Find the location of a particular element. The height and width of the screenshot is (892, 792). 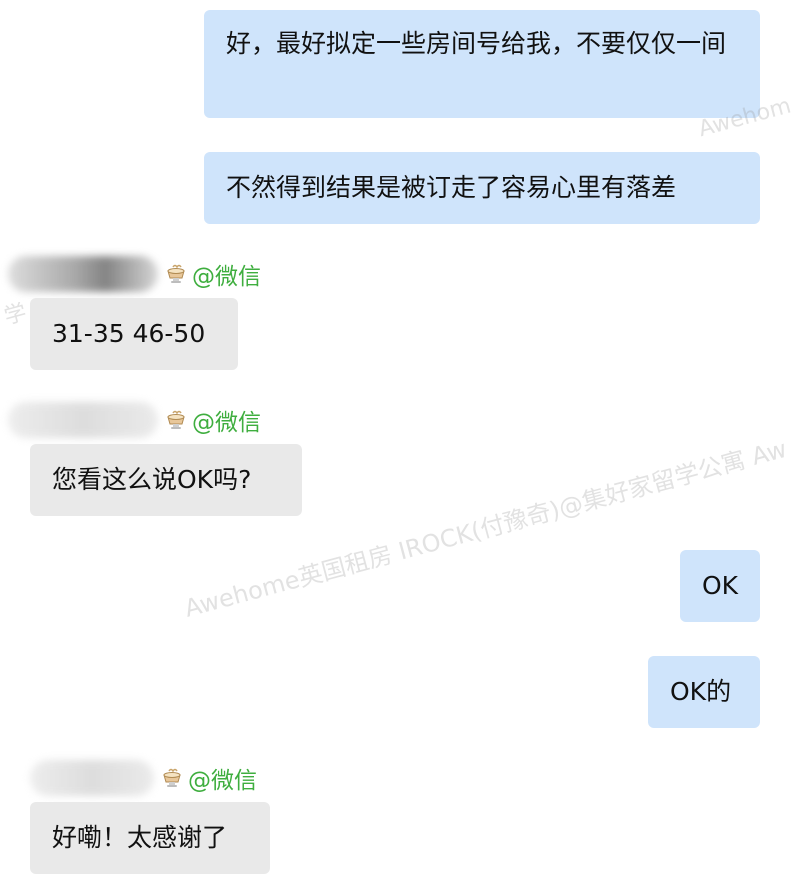

message-bubble-incoming: 您看这么说OK吗? is located at coordinates (166, 480).